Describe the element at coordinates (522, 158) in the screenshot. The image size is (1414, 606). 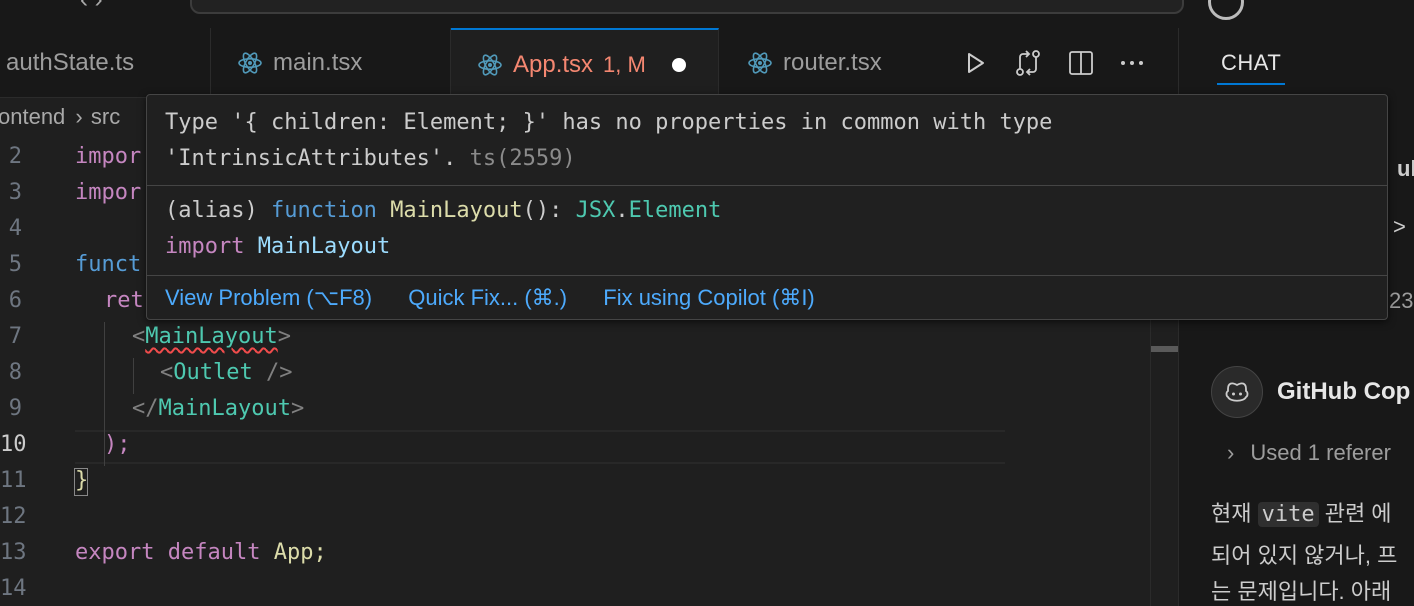
I see `error-code: ts(2559)` at that location.